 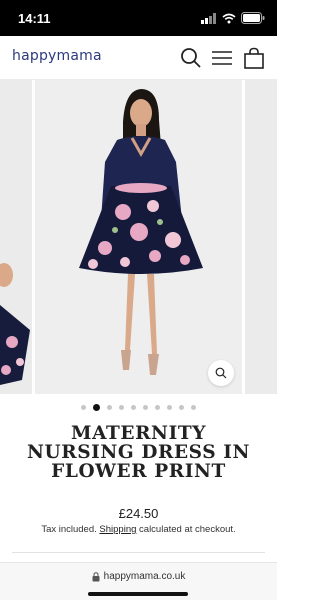 What do you see at coordinates (229, 18) in the screenshot?
I see `wifi-icon` at bounding box center [229, 18].